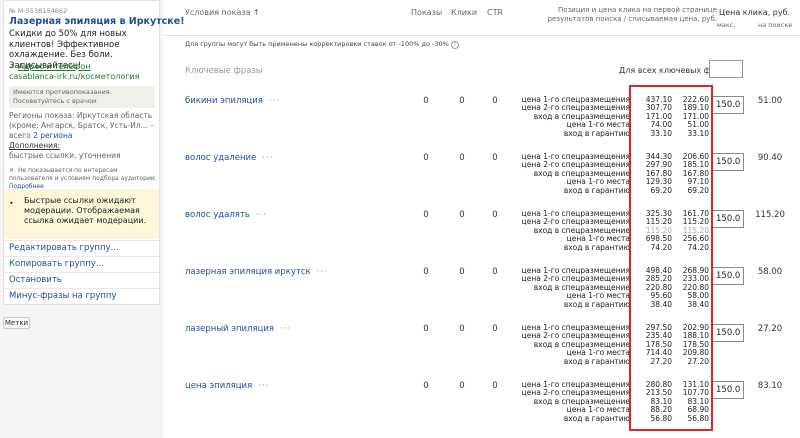  What do you see at coordinates (81, 279) in the screenshot?
I see `stop-link: Остановить` at bounding box center [81, 279].